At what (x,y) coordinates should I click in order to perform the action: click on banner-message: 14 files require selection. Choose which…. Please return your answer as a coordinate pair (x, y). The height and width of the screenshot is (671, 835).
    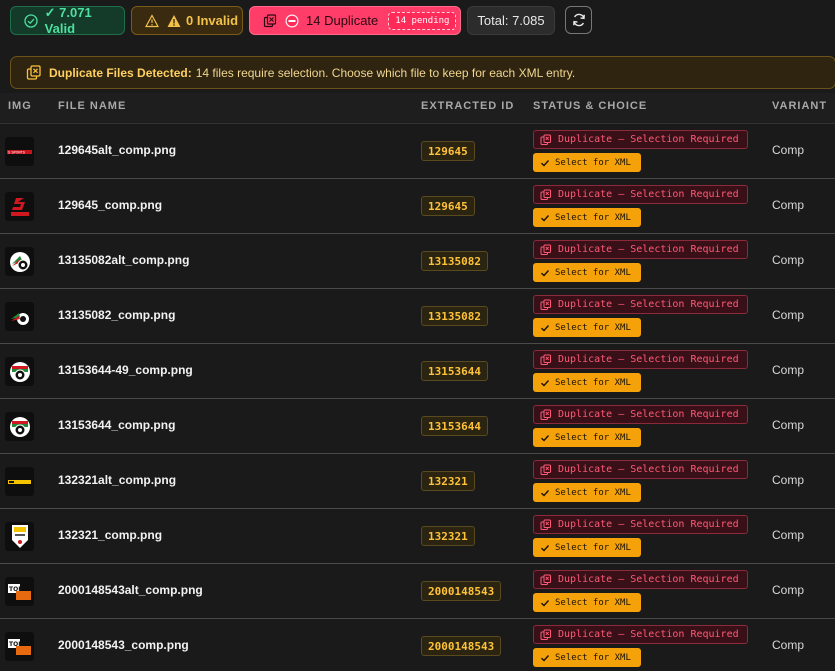
    Looking at the image, I should click on (385, 72).